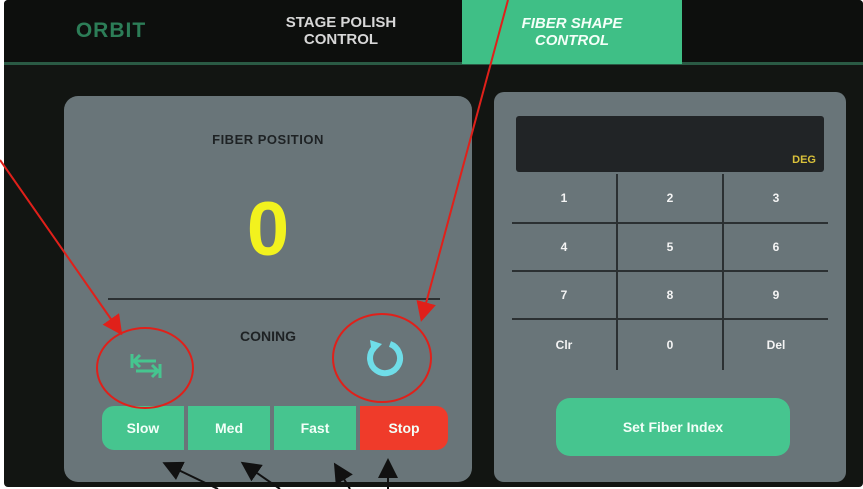  I want to click on numeric-display: DEG, so click(670, 144).